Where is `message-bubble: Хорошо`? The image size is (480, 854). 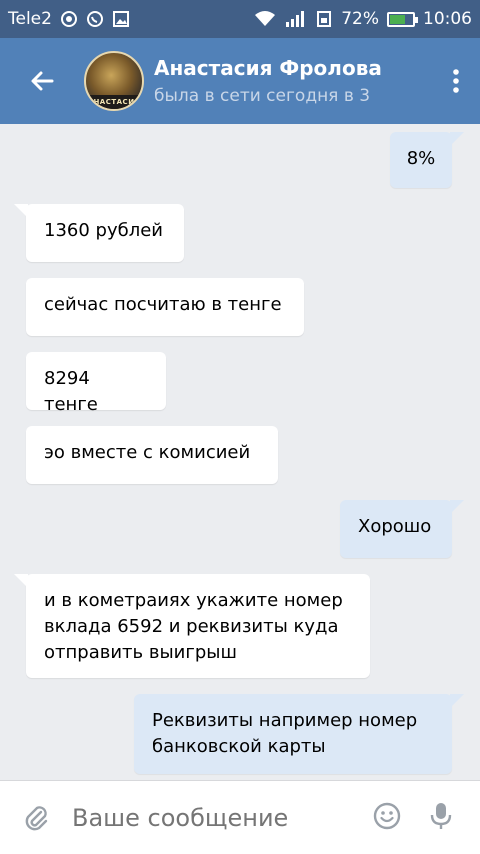
message-bubble: Хорошо is located at coordinates (402, 529).